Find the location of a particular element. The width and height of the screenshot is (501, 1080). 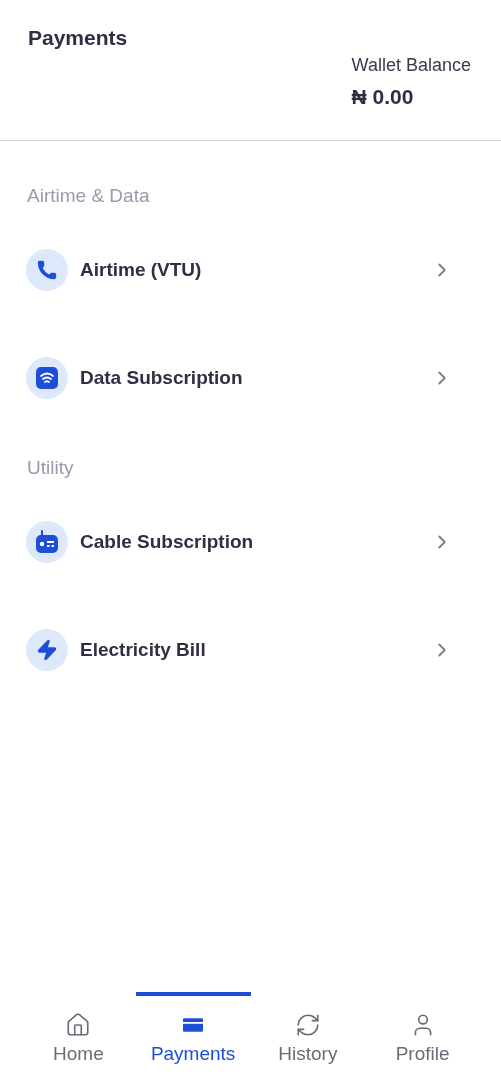

lightning-icon is located at coordinates (47, 650).